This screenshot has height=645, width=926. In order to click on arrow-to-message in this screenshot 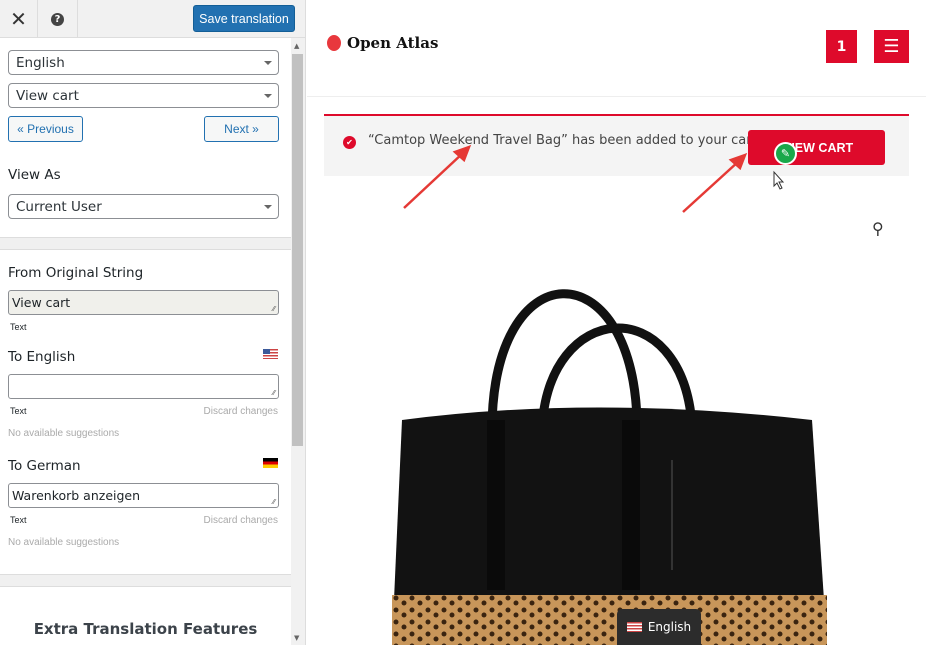, I will do `click(433, 180)`.